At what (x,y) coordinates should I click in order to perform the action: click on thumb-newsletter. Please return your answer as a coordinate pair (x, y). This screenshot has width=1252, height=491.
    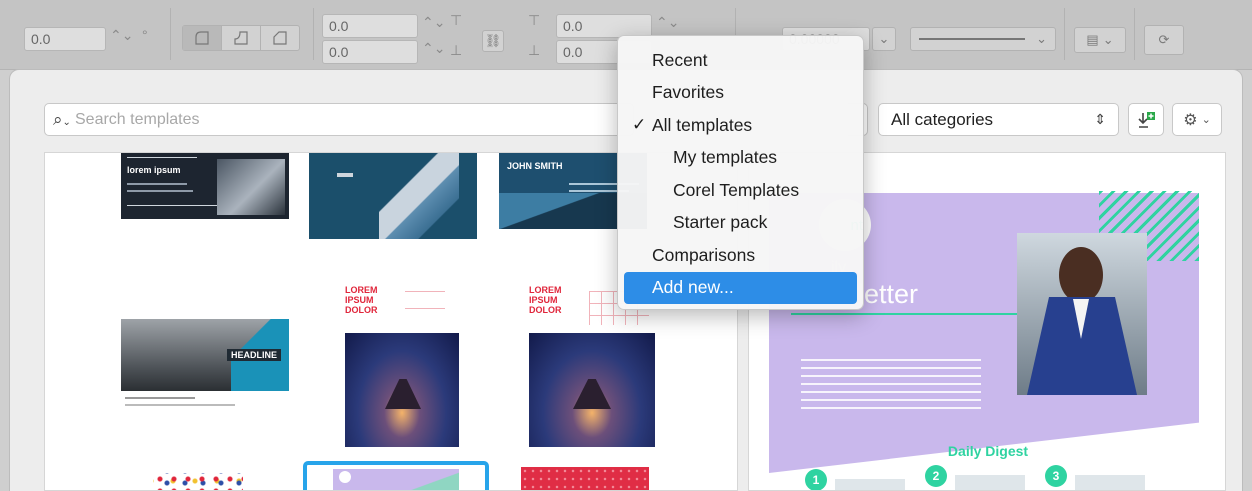
    Looking at the image, I should click on (396, 479).